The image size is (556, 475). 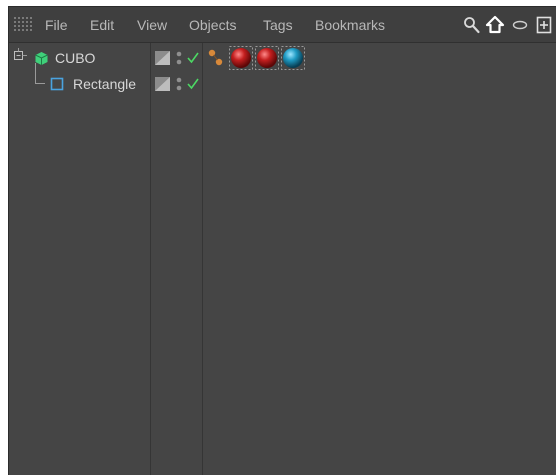 I want to click on search-icon, so click(x=472, y=25).